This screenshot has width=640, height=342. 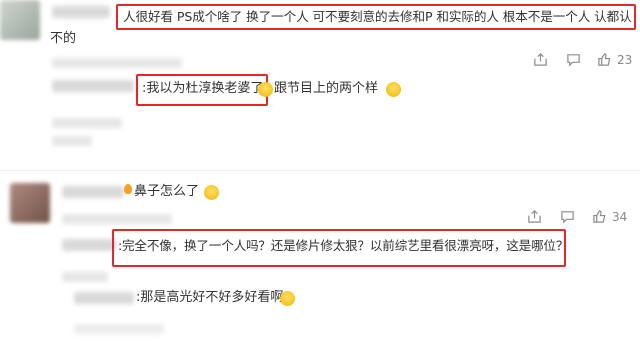 What do you see at coordinates (211, 192) in the screenshot?
I see `laughing-emoji-icon` at bounding box center [211, 192].